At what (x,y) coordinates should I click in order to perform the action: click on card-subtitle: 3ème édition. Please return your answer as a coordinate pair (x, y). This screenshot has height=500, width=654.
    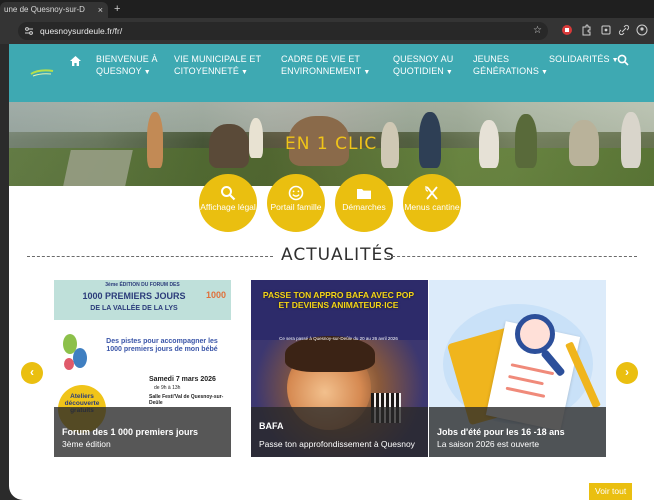
    Looking at the image, I should click on (86, 444).